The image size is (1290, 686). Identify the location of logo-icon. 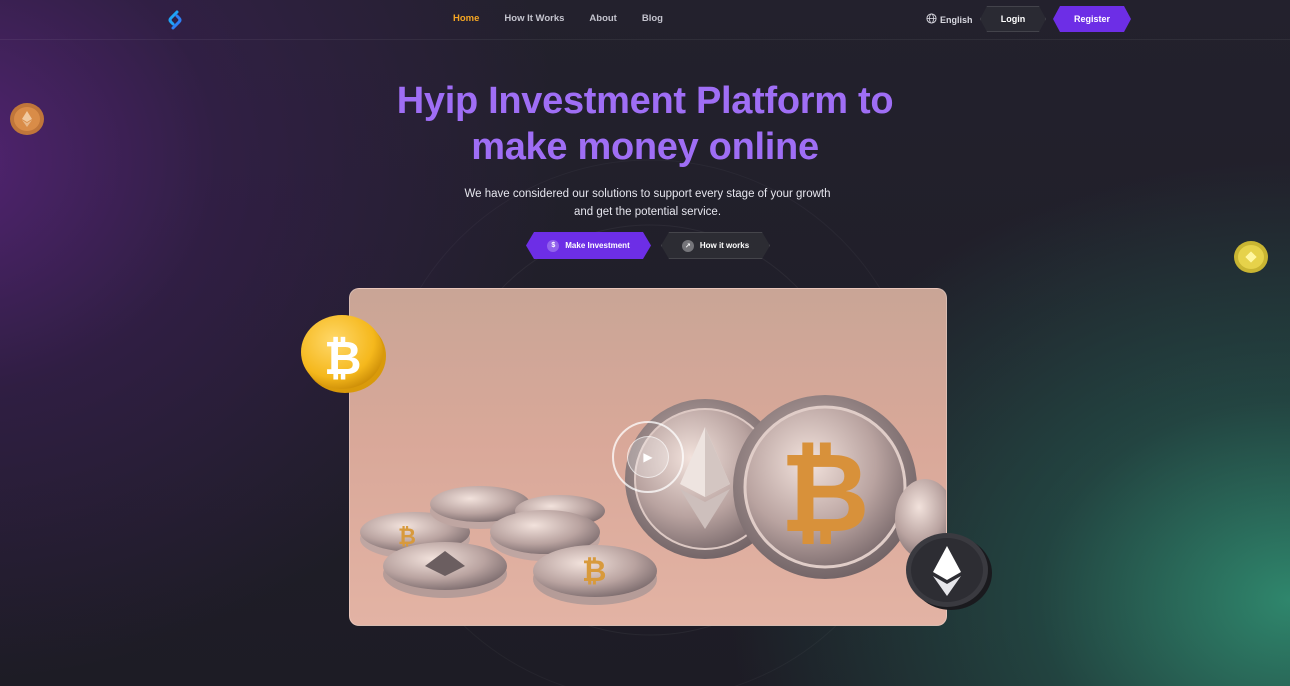
(175, 20).